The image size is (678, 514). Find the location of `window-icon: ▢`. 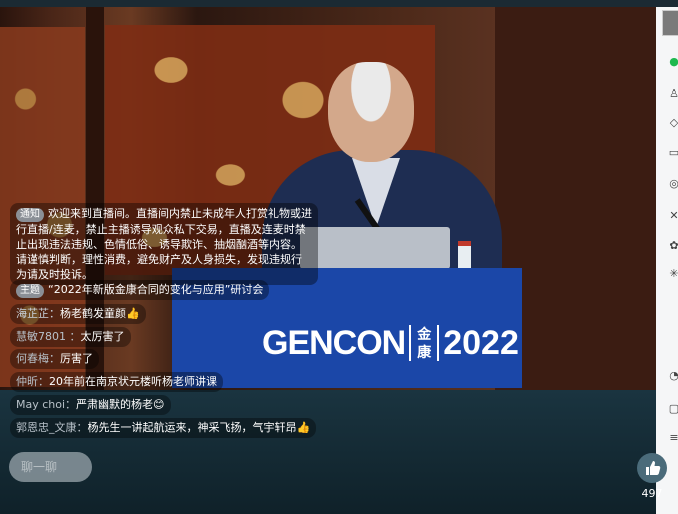

window-icon: ▢ is located at coordinates (673, 409).